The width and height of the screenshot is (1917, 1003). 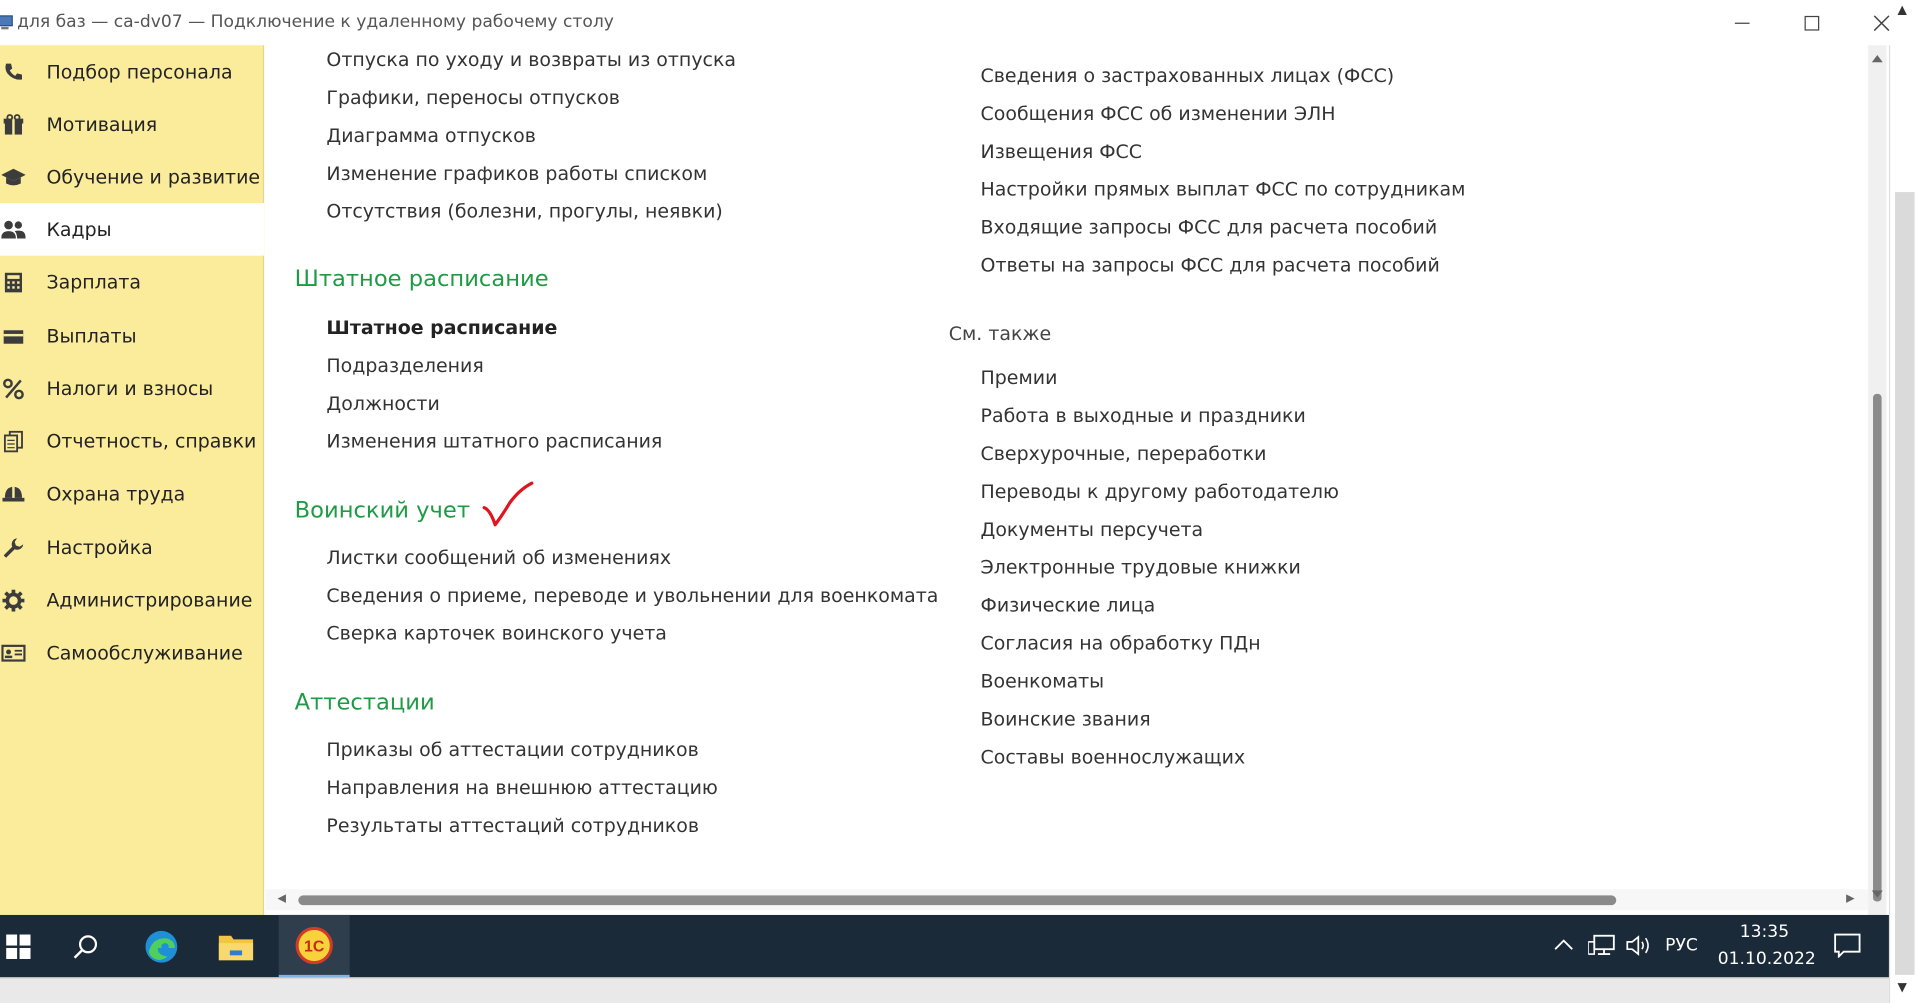 What do you see at coordinates (498, 558) in the screenshot?
I see `link-change-notices: Листки сообщений об изменениях` at bounding box center [498, 558].